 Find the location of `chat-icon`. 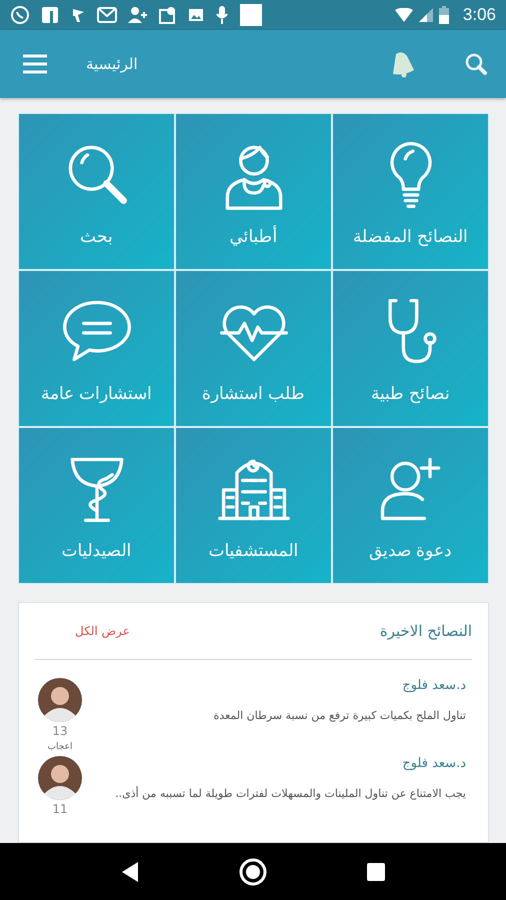

chat-icon is located at coordinates (20, 15).